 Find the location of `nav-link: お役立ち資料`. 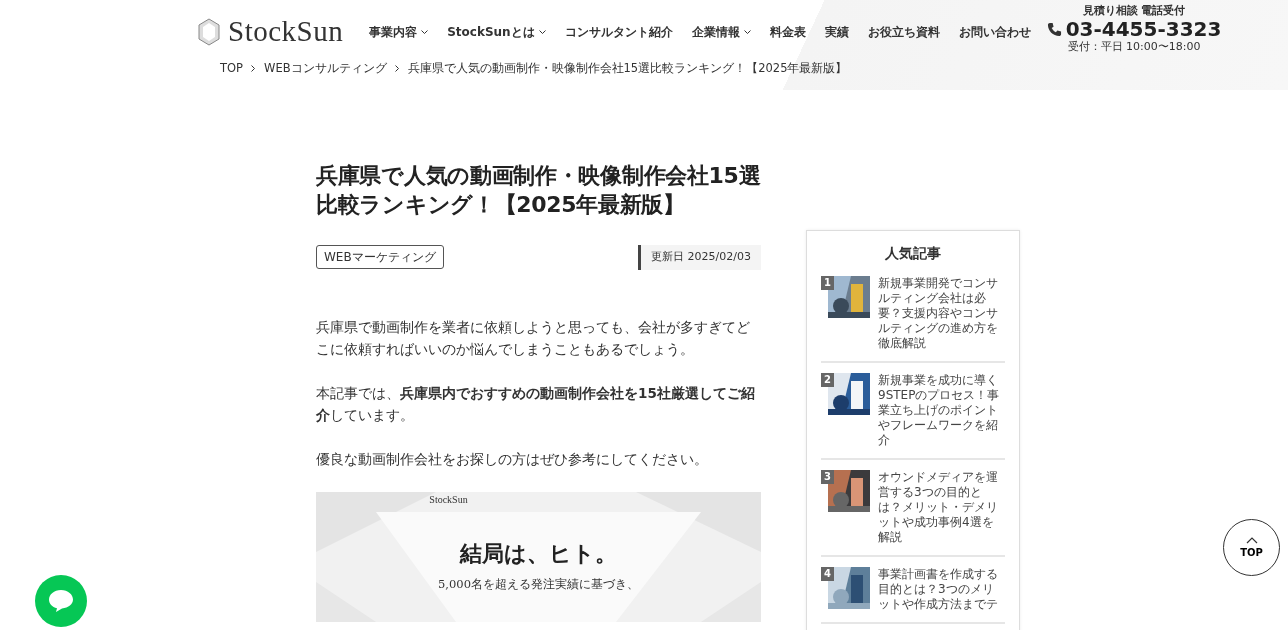

nav-link: お役立ち資料 is located at coordinates (903, 32).